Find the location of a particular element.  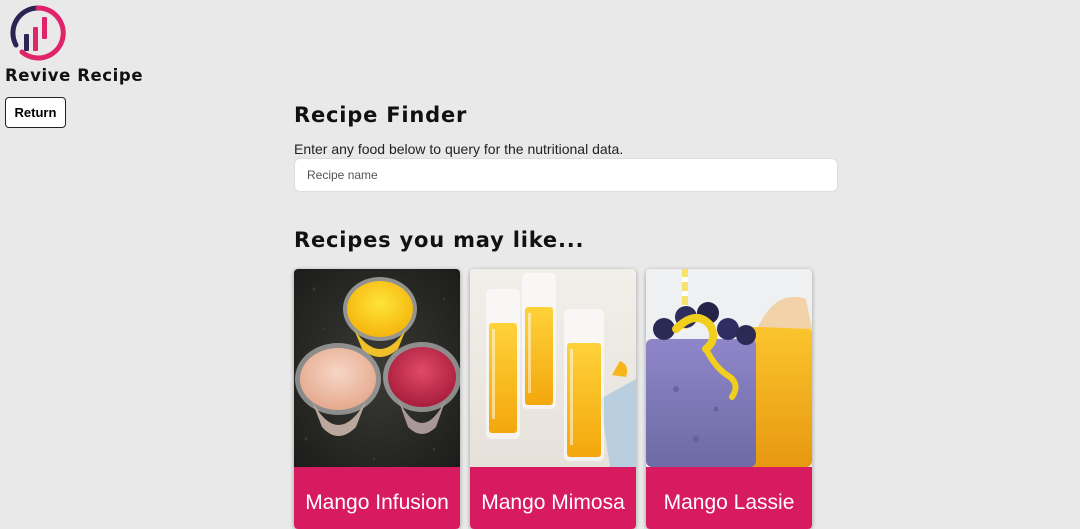

recipe-card-title: Mango Lassie is located at coordinates (729, 498).